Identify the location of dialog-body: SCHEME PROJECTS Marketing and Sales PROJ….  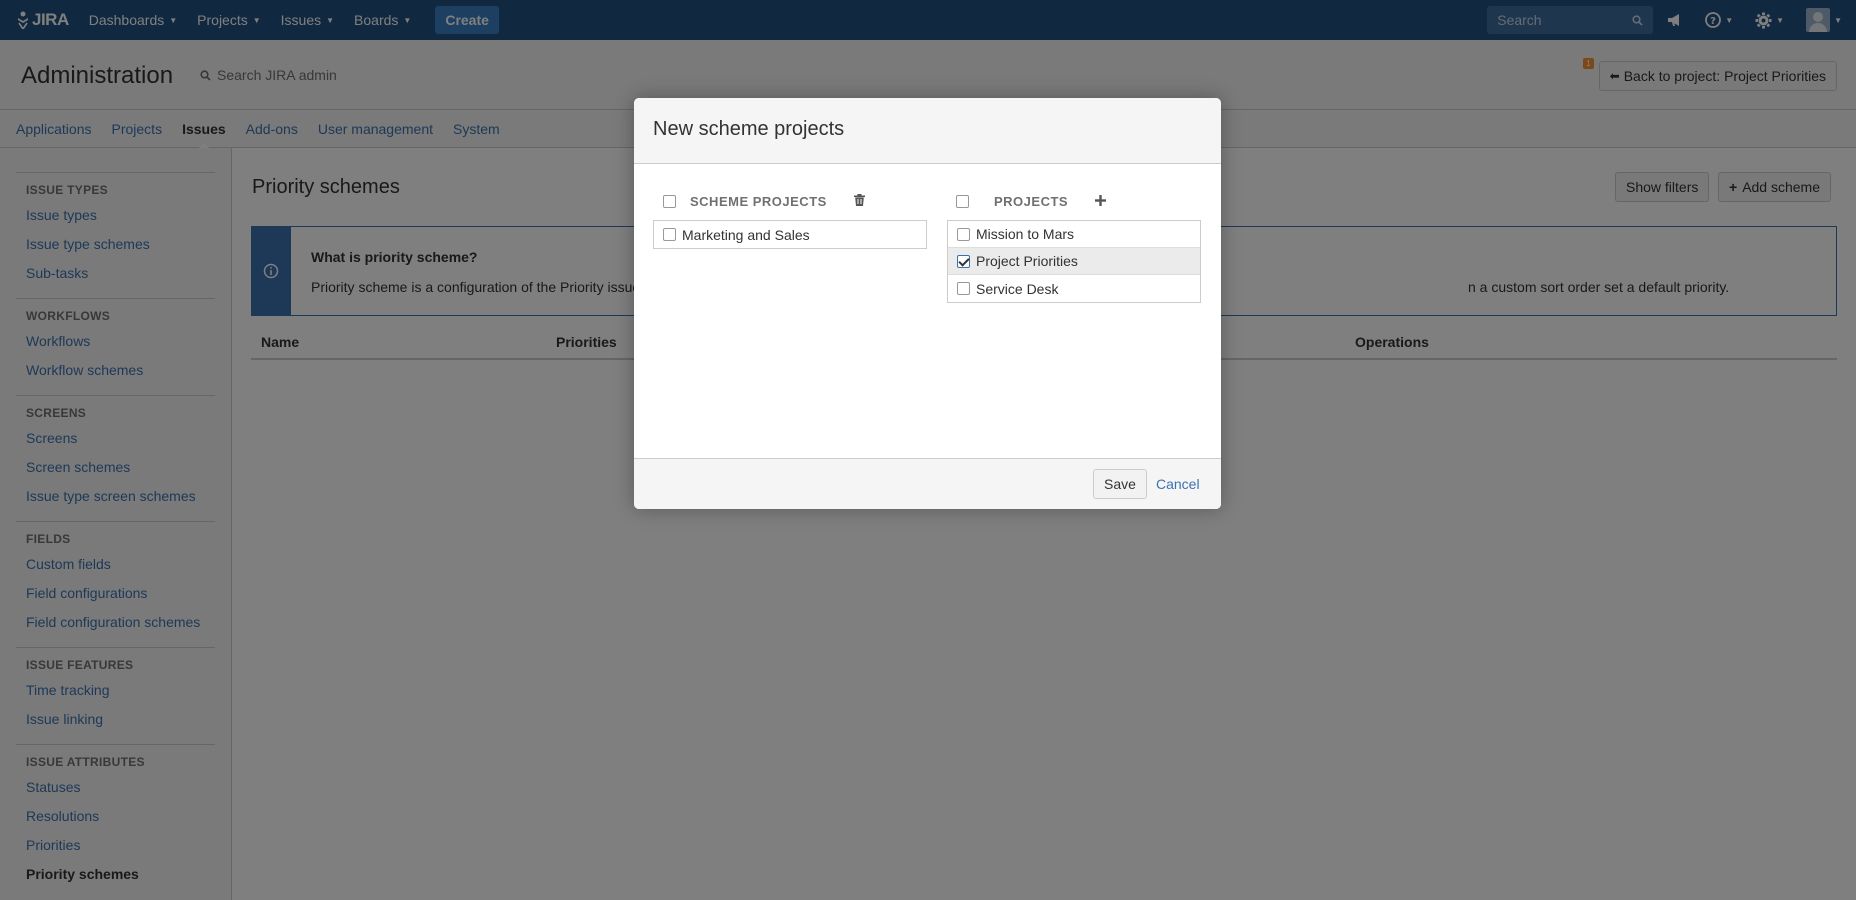
(927, 311).